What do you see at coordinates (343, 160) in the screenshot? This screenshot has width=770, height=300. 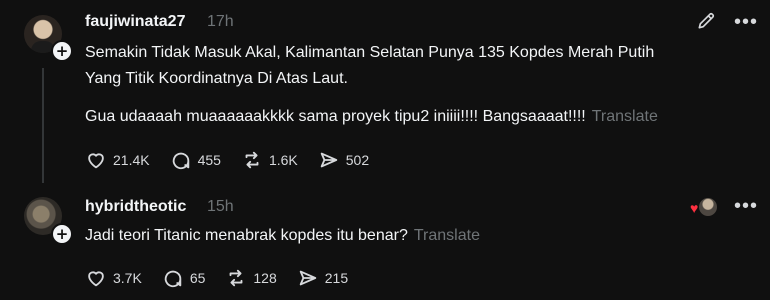 I see `share-button: 502` at bounding box center [343, 160].